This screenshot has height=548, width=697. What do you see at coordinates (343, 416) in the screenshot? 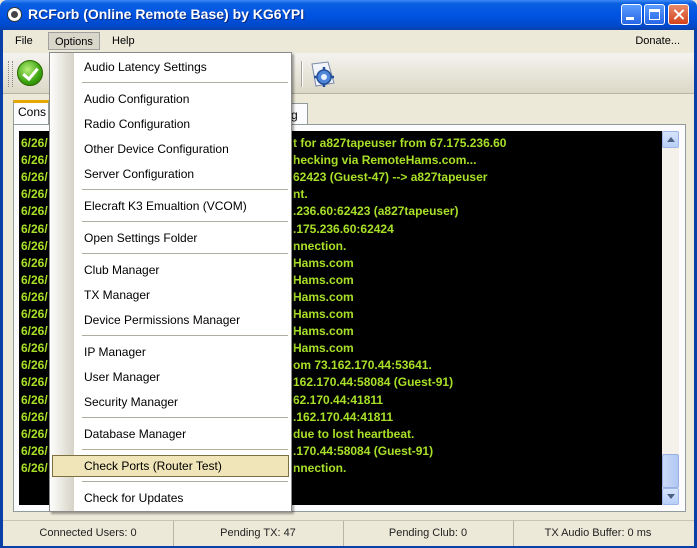
I see `log-line-message: .162.170.44:41811` at bounding box center [343, 416].